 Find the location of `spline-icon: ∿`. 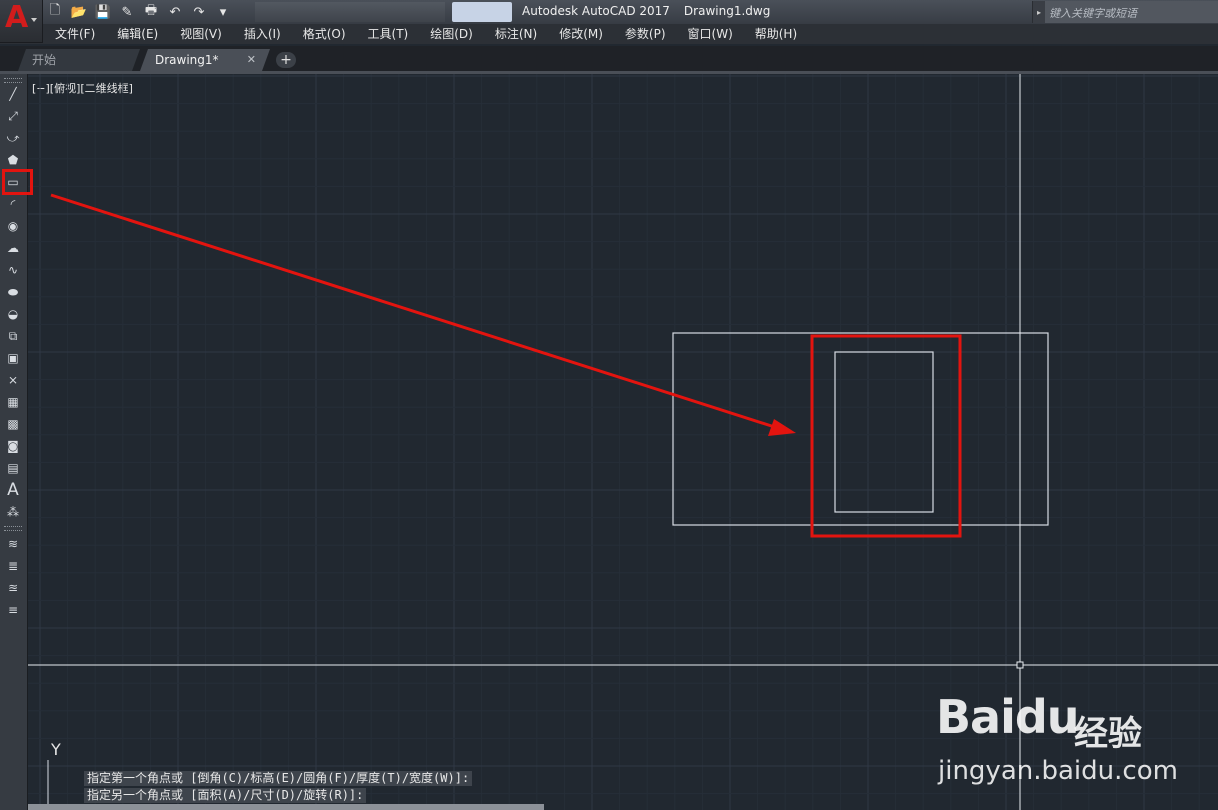

spline-icon: ∿ is located at coordinates (13, 270).